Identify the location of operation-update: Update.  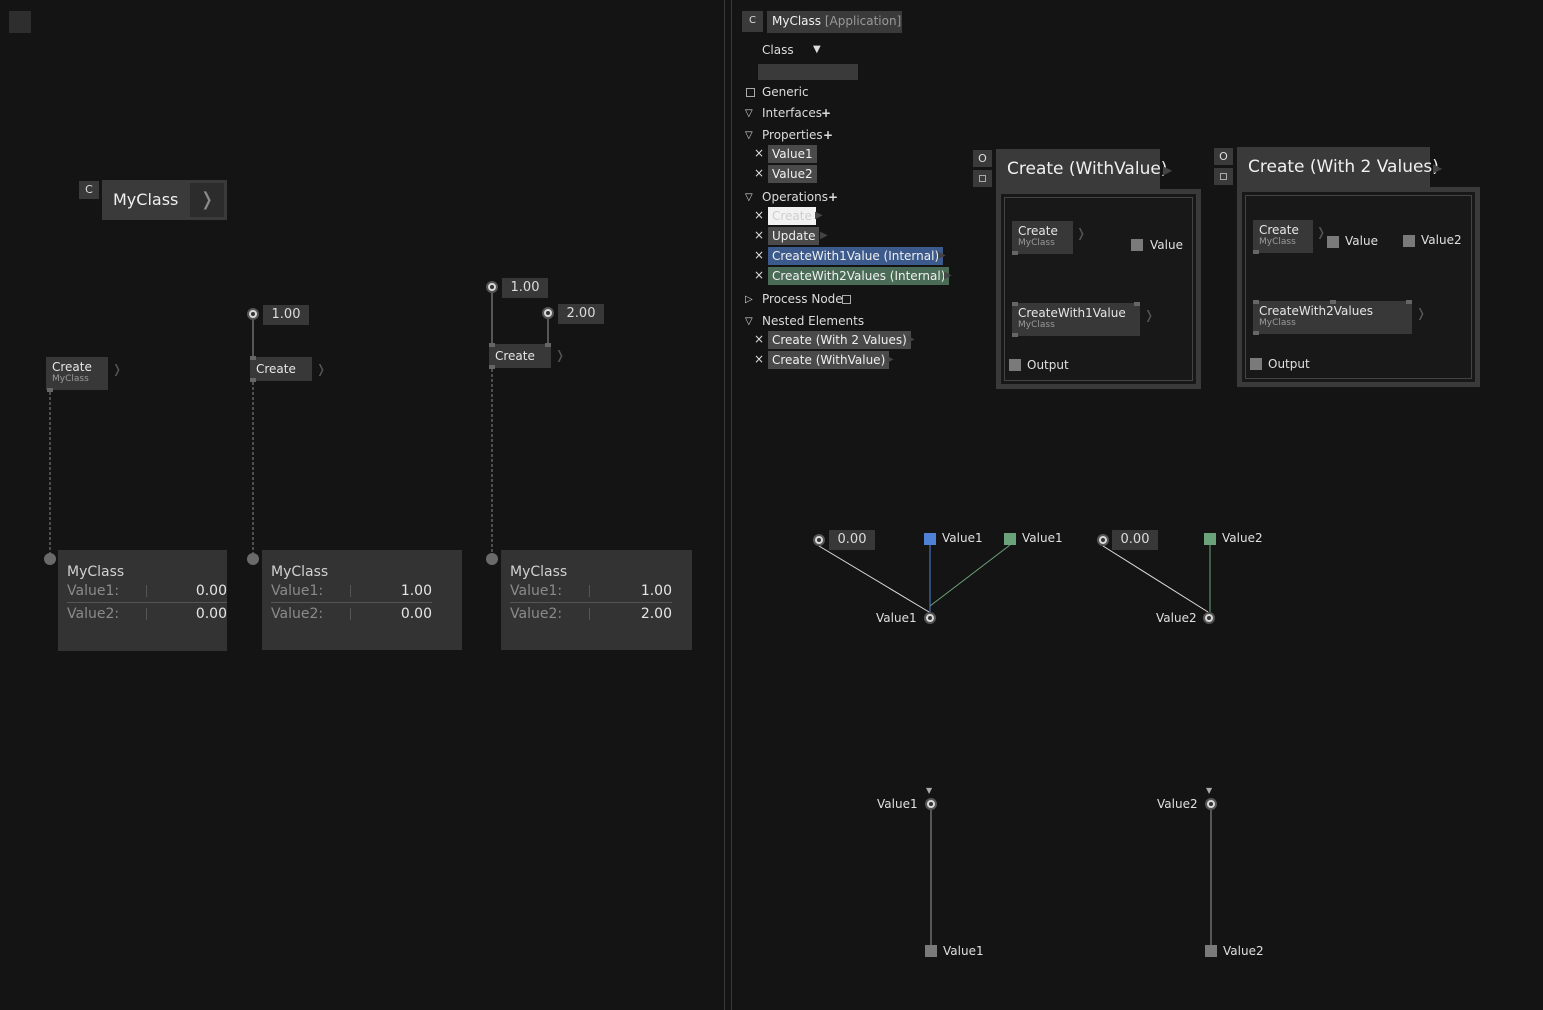
(794, 236).